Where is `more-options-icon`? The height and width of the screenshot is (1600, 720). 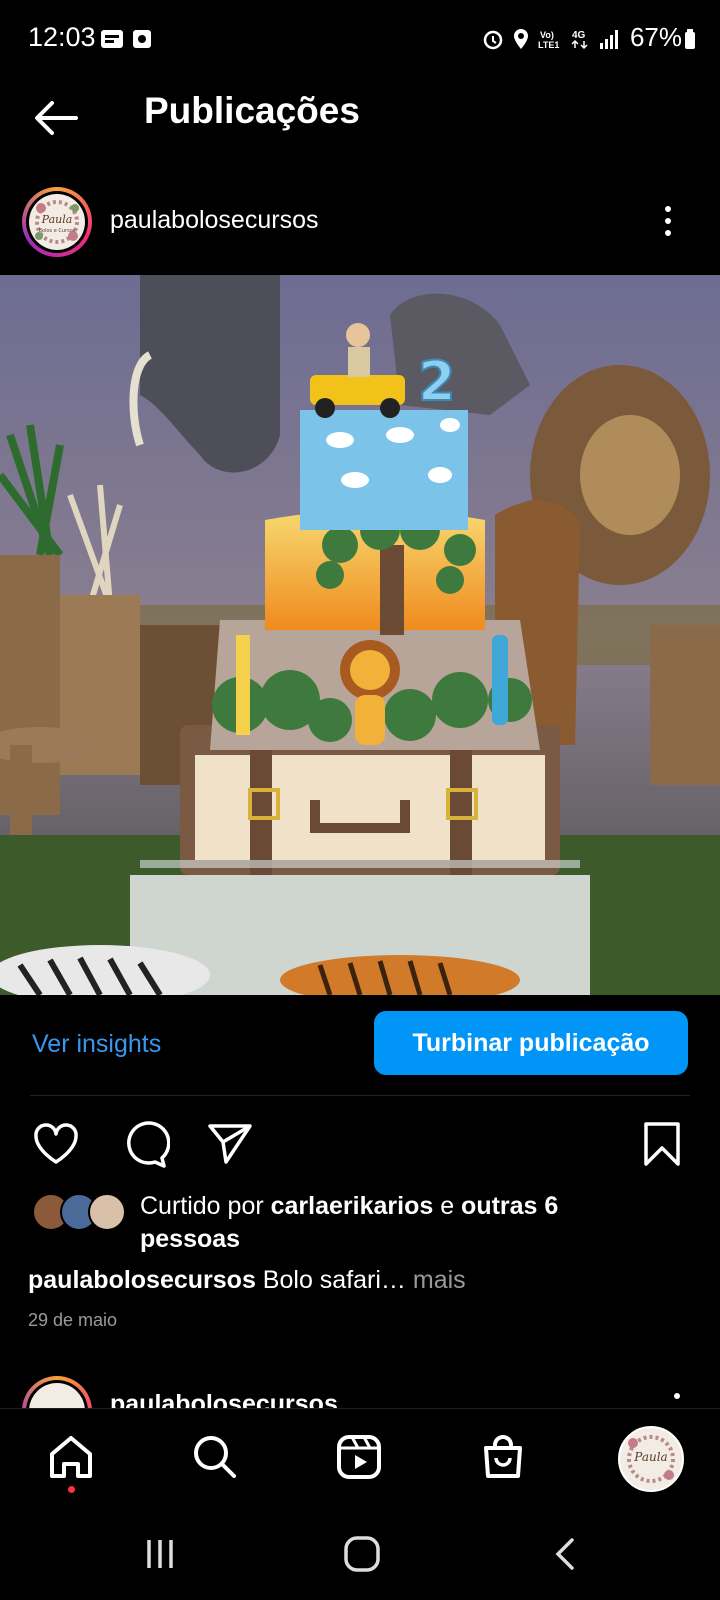
more-options-icon is located at coordinates (668, 221).